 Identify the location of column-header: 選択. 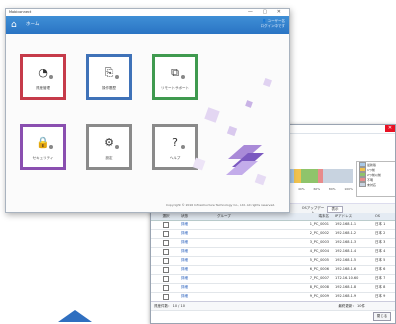
(165, 216).